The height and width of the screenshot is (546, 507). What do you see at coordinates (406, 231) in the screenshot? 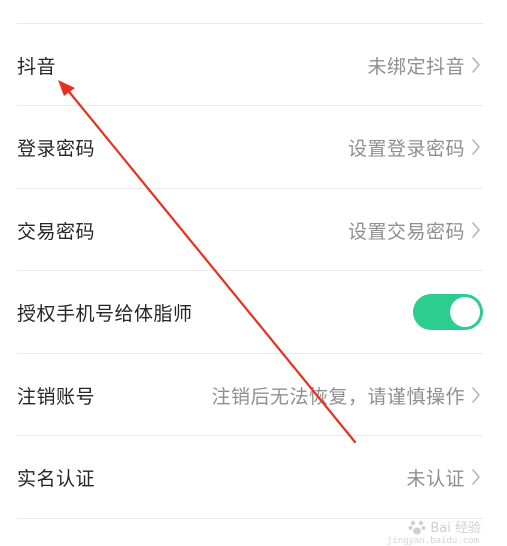
I see `setting-value: 设置交易密码` at bounding box center [406, 231].